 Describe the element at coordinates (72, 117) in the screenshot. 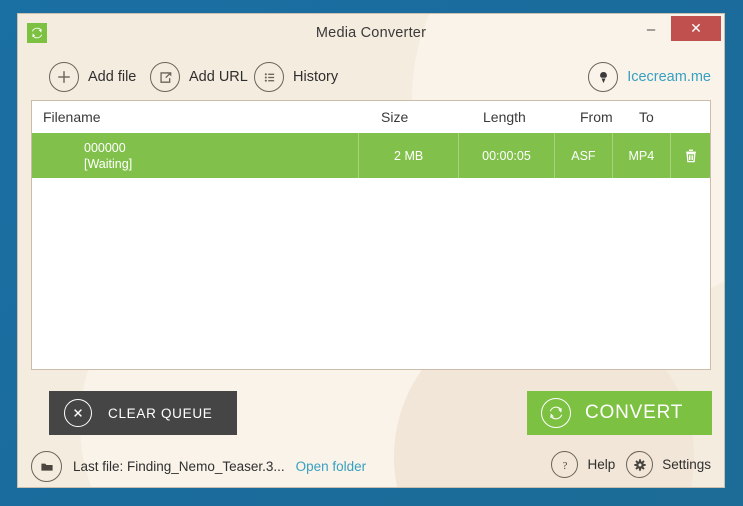

I see `column-header-filename: Filename` at that location.